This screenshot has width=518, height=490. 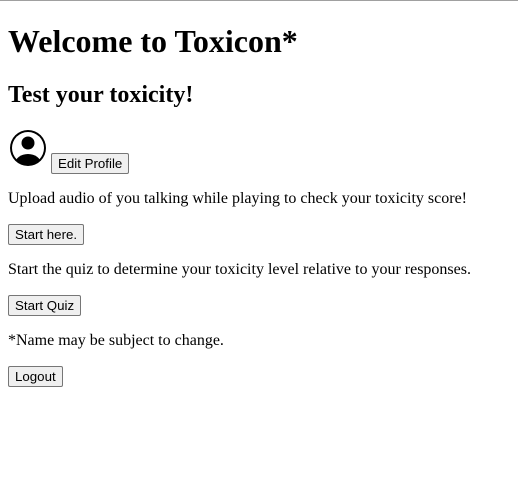 I want to click on page-title: Welcome to Toxicon*, so click(x=153, y=41).